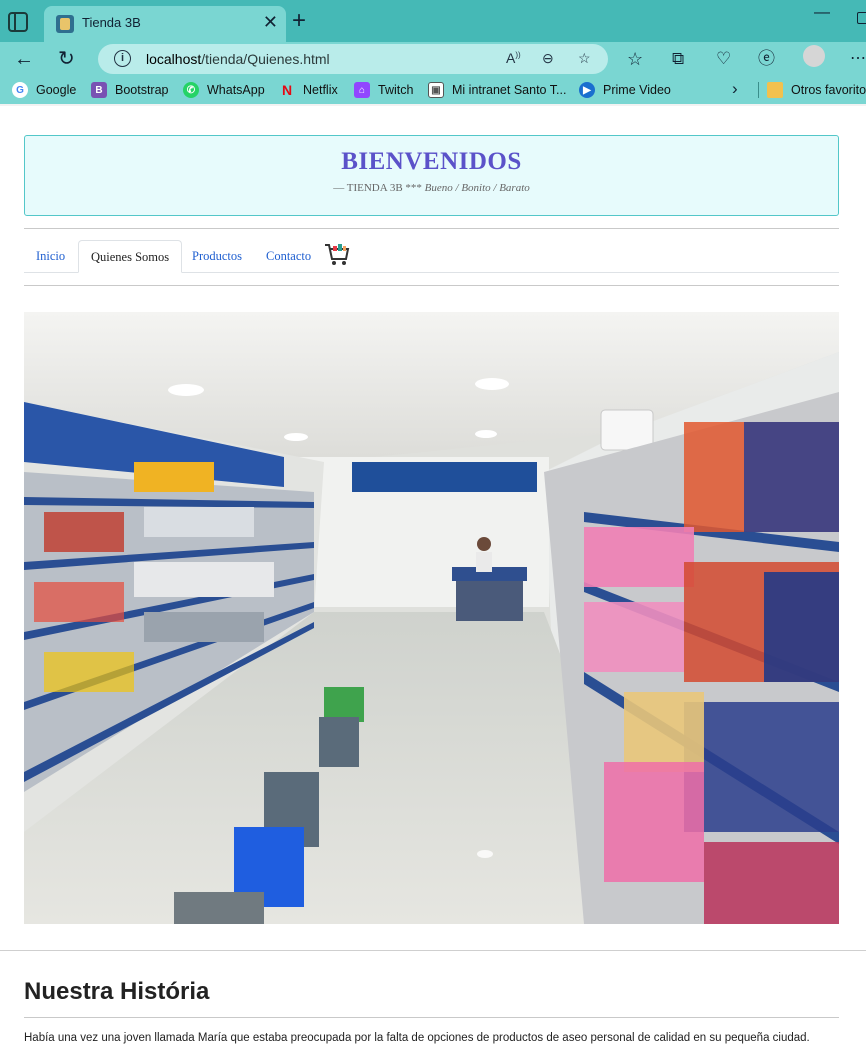 Image resolution: width=866 pixels, height=1046 pixels. I want to click on page-subtitle: — TIENDA 3B *** Bueno / Bonito / Barato, so click(431, 188).